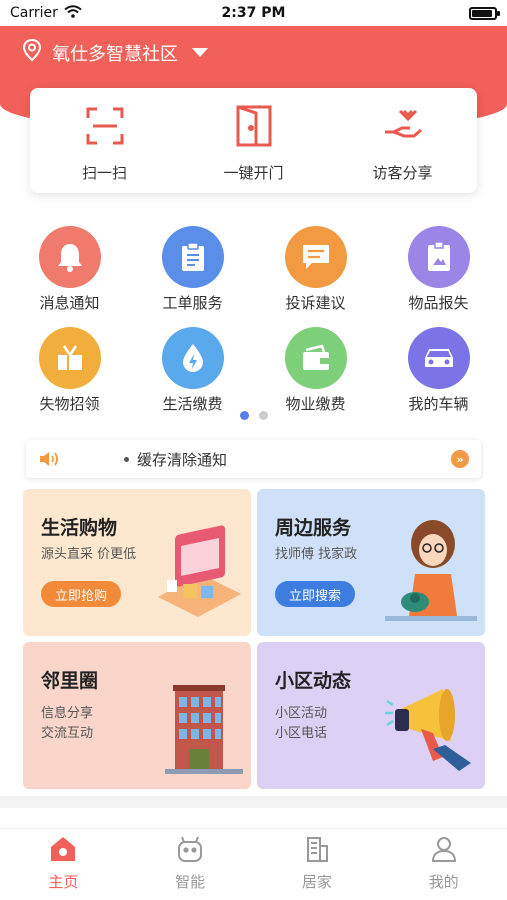  I want to click on grid-item-label: 投诉建议, so click(315, 303).